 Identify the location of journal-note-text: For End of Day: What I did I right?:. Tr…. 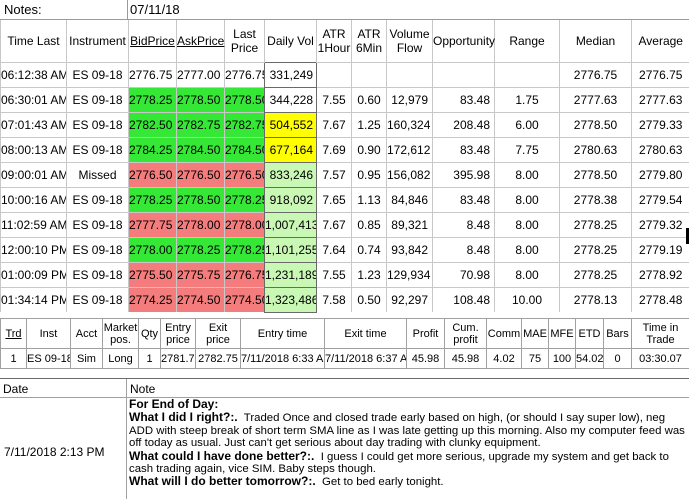
(408, 443).